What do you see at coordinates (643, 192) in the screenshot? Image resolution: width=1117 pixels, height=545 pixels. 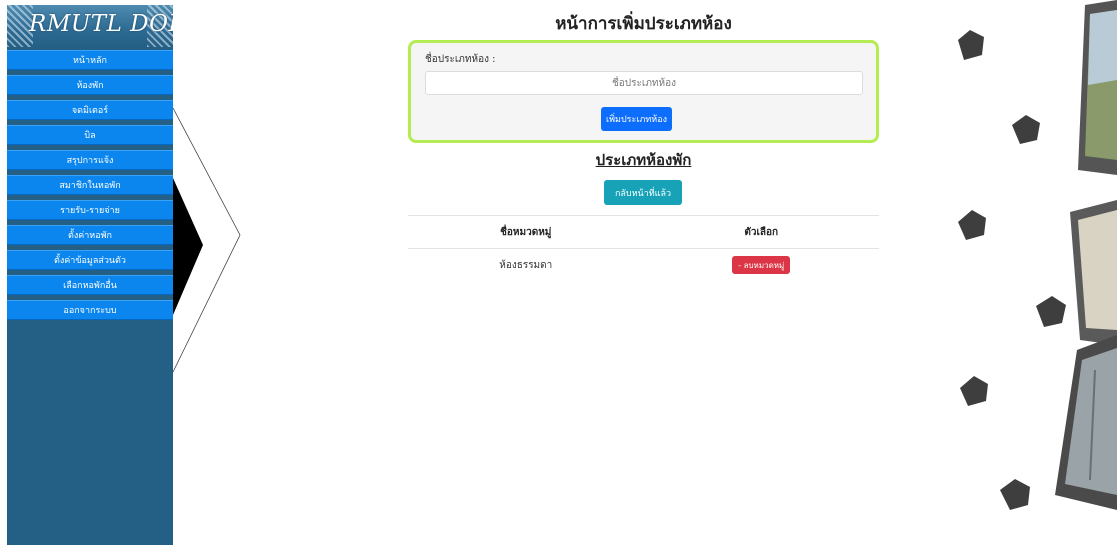 I see `back-button: กลับหน้าที่แล้ว` at bounding box center [643, 192].